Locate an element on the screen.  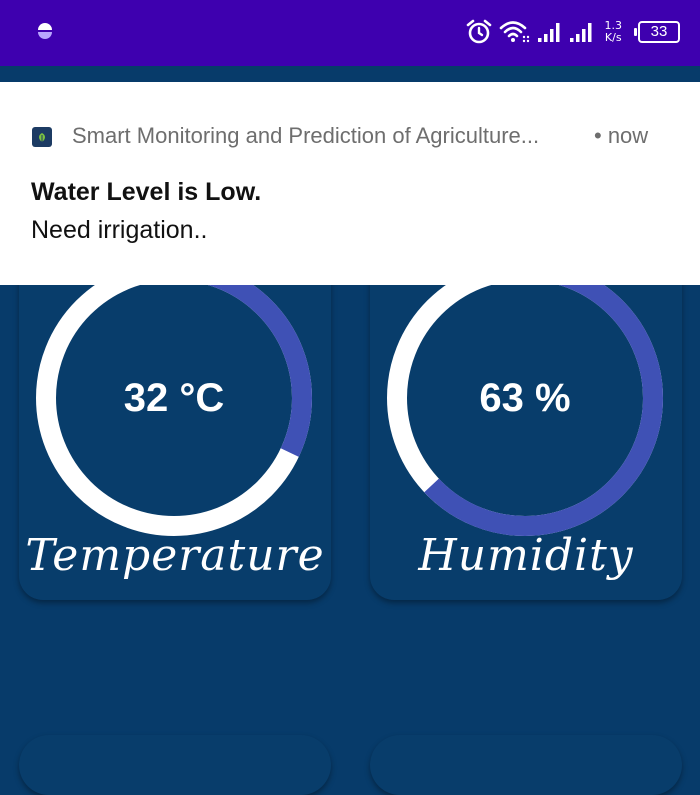
notification-title: Water Level is Low. is located at coordinates (146, 192).